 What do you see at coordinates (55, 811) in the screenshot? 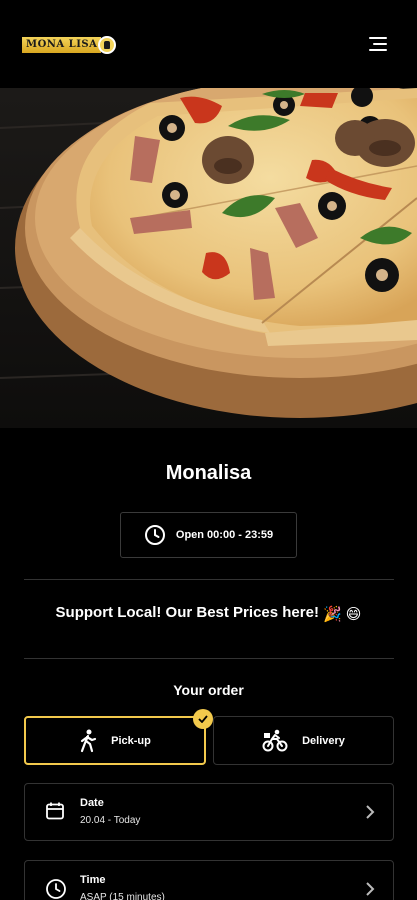
I see `calendar-icon` at bounding box center [55, 811].